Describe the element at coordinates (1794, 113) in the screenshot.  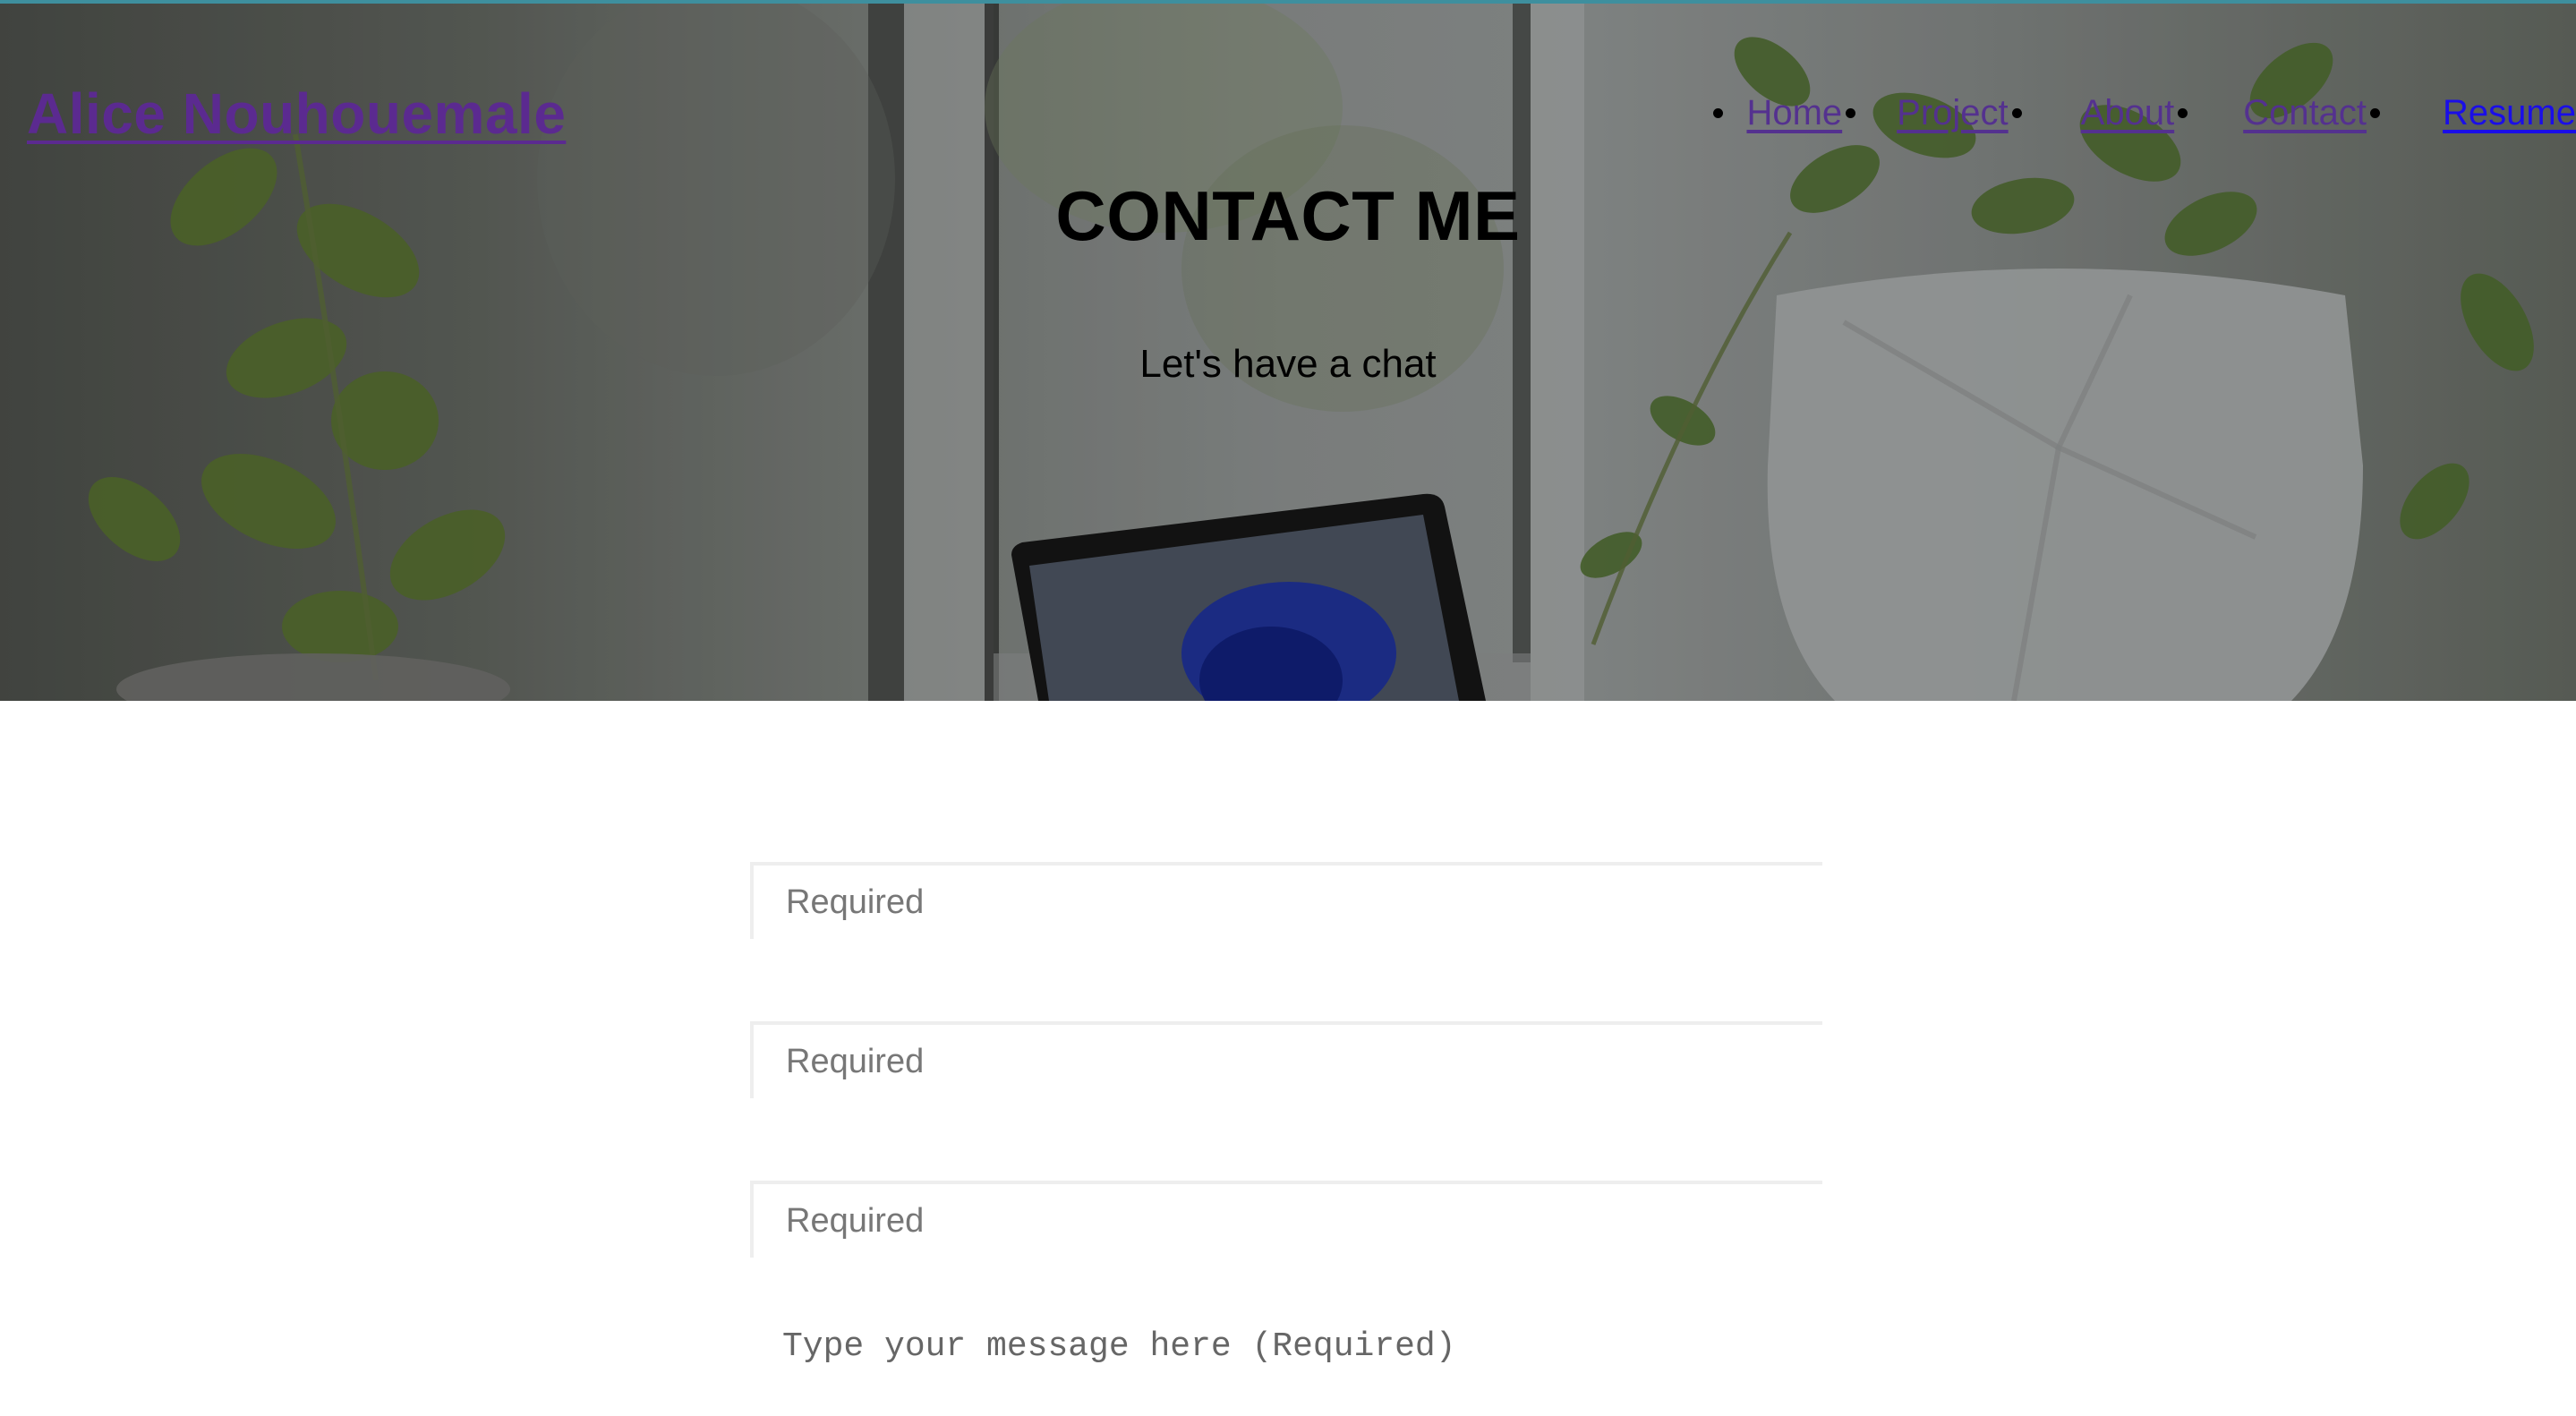
I see `nav-link-home: Home` at that location.